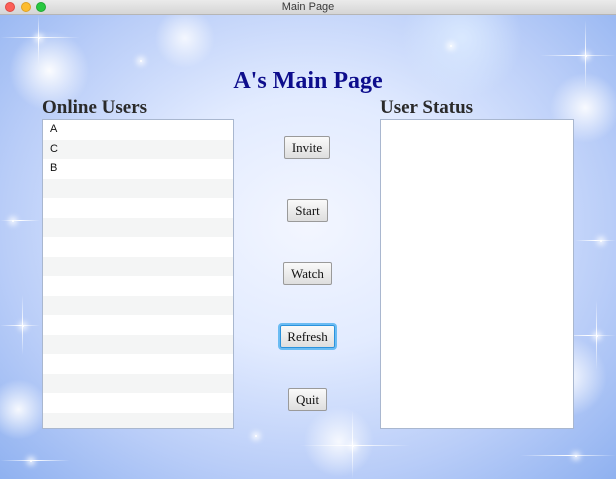 This screenshot has height=479, width=616. What do you see at coordinates (138, 149) in the screenshot?
I see `list-item: C` at bounding box center [138, 149].